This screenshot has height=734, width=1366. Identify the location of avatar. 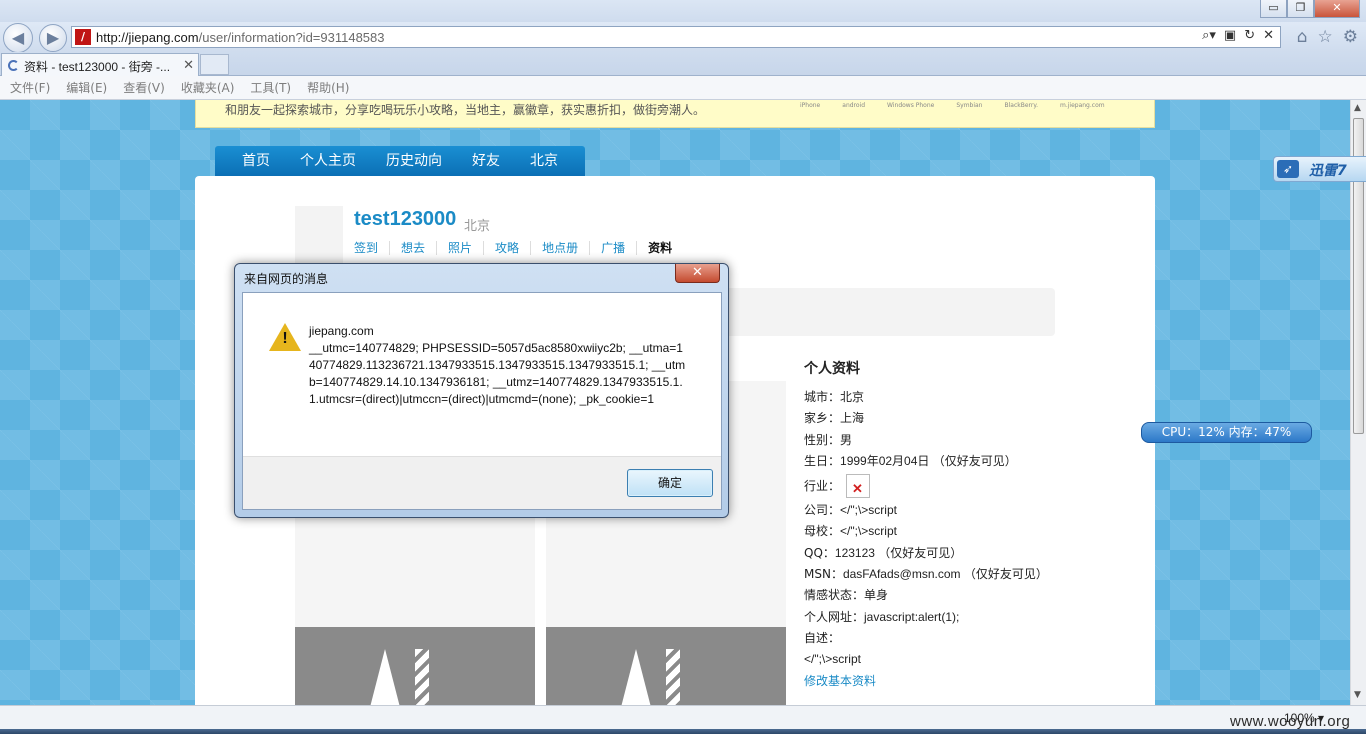
(319, 236).